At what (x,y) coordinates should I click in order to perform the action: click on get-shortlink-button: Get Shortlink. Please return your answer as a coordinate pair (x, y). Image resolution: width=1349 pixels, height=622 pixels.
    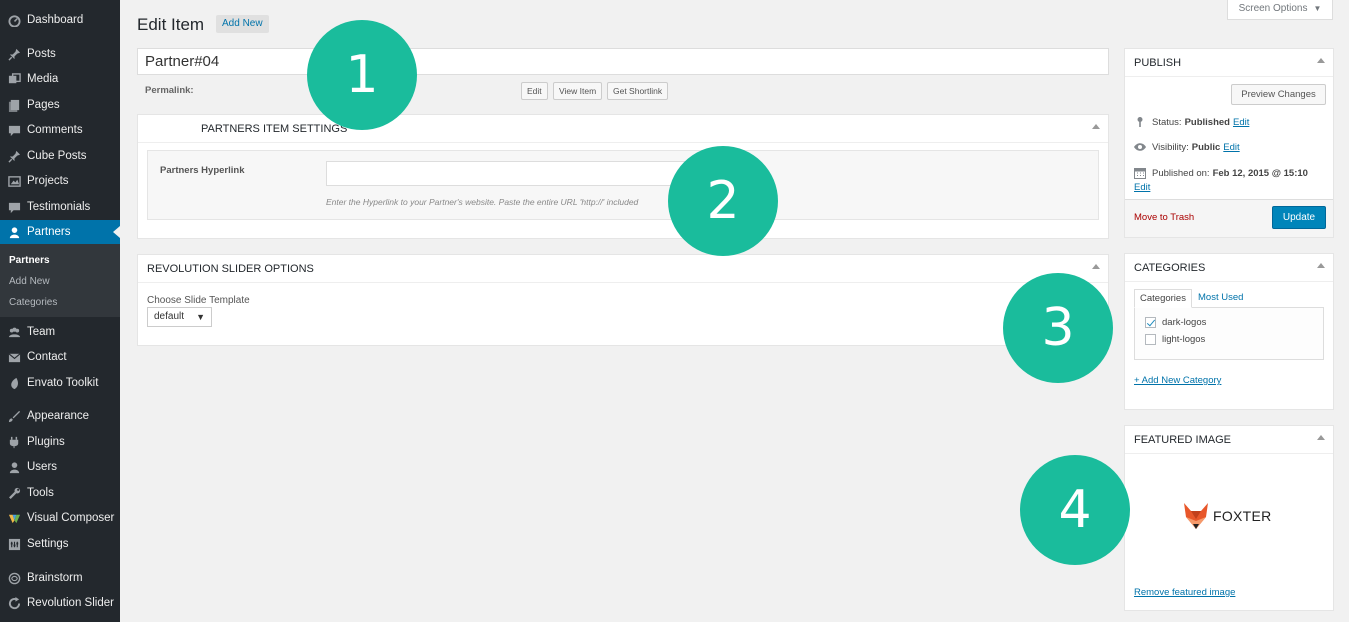
    Looking at the image, I should click on (638, 91).